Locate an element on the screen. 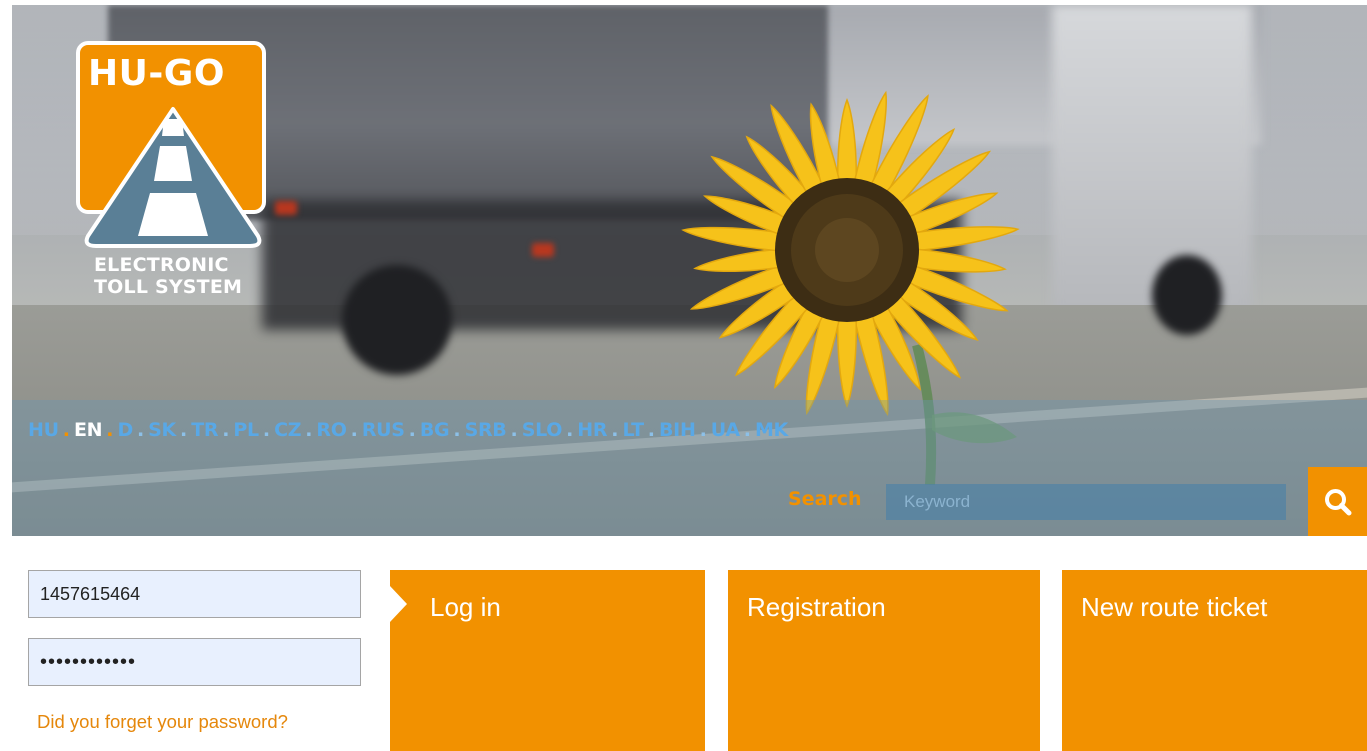 This screenshot has width=1367, height=751. language-item: LT is located at coordinates (633, 430).